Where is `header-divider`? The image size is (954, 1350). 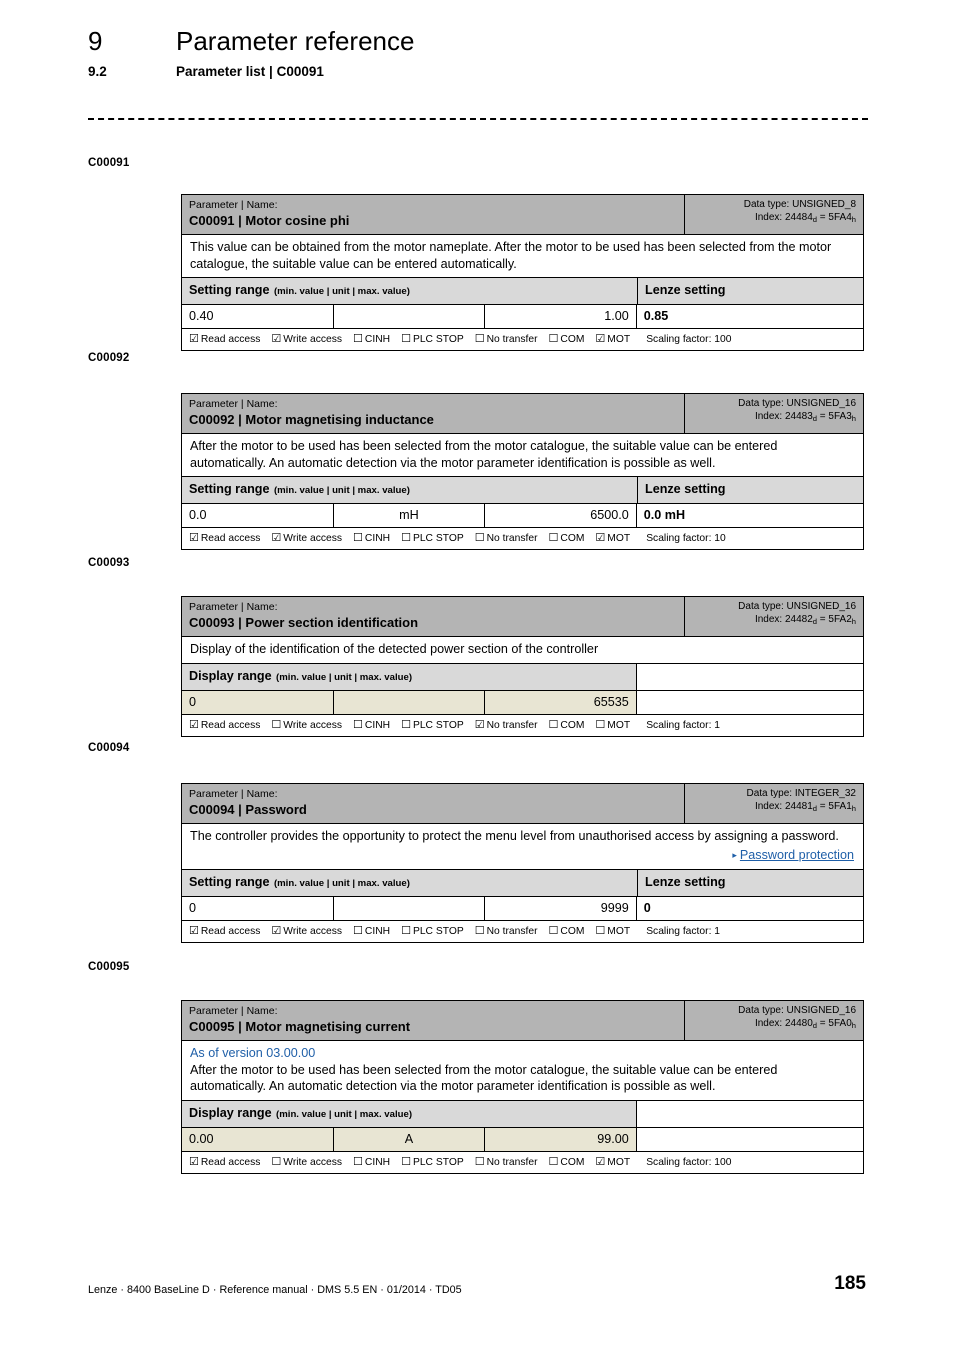
header-divider is located at coordinates (478, 119).